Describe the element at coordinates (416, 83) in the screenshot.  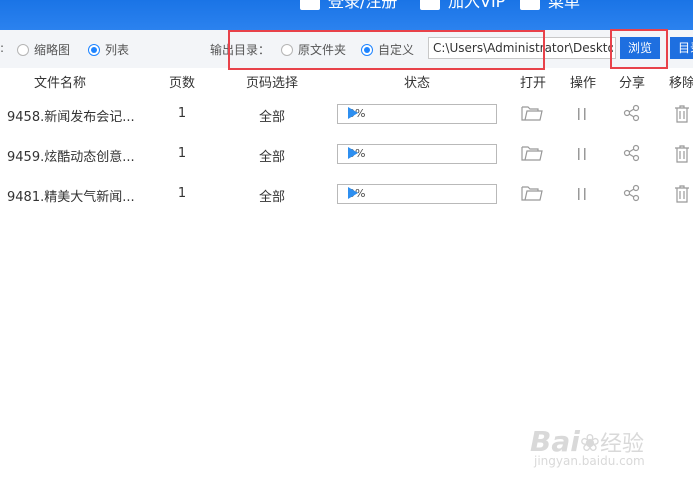
I see `column-header-status: 状态` at that location.